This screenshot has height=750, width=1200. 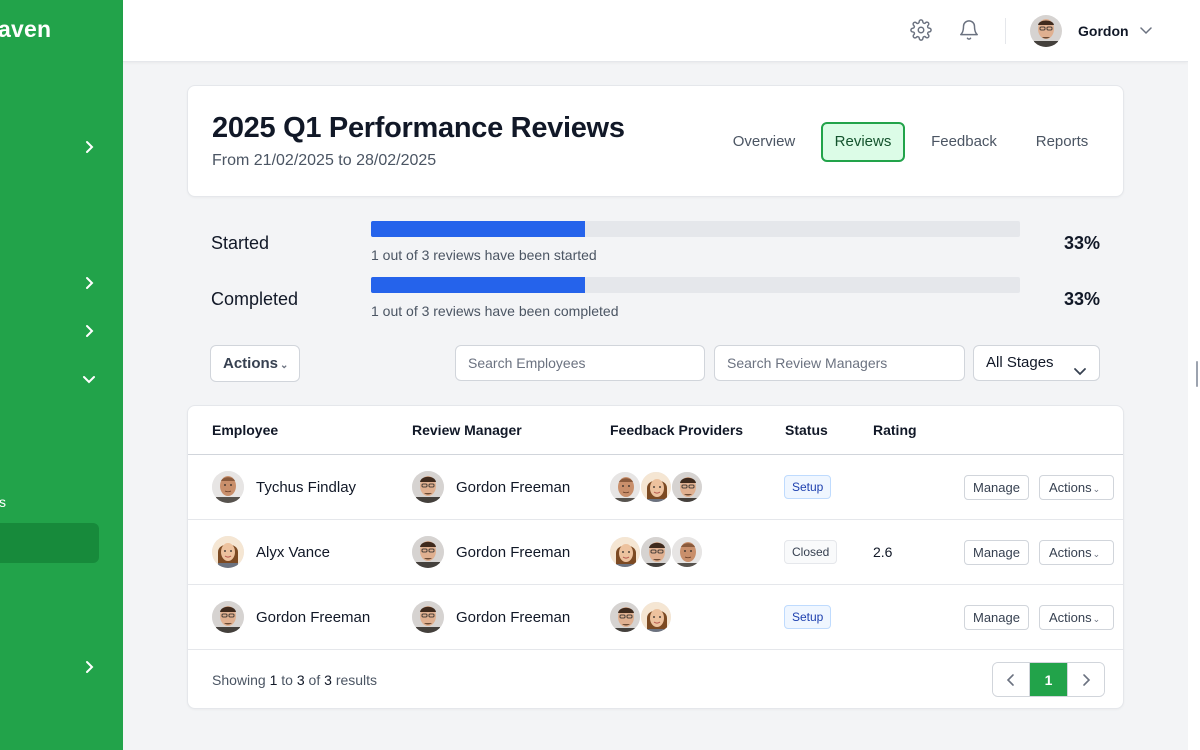 I want to click on search-employees-input, so click(x=580, y=363).